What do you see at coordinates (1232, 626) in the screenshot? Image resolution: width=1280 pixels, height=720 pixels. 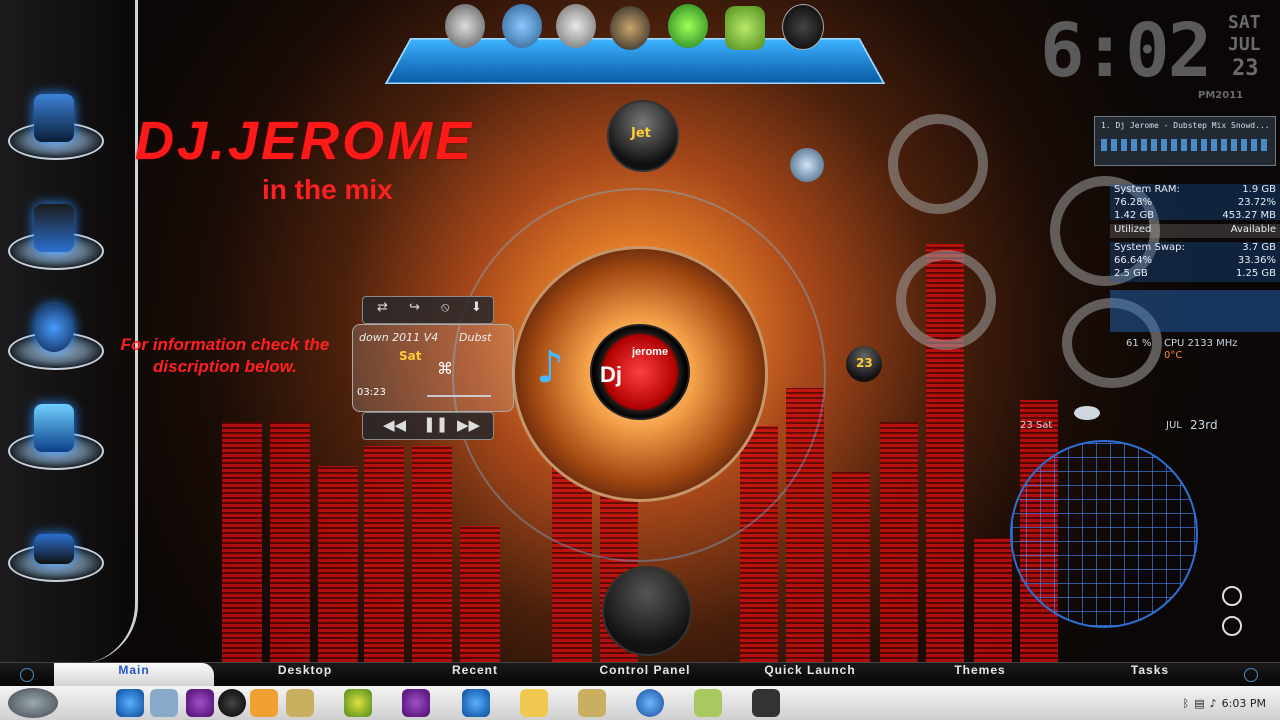 I see `gear-icon` at bounding box center [1232, 626].